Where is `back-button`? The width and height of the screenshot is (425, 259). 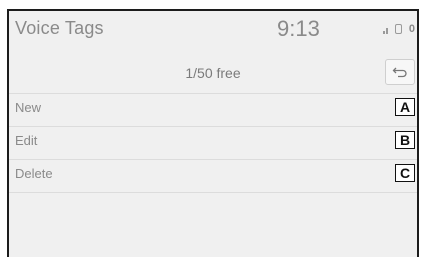 back-button is located at coordinates (400, 72).